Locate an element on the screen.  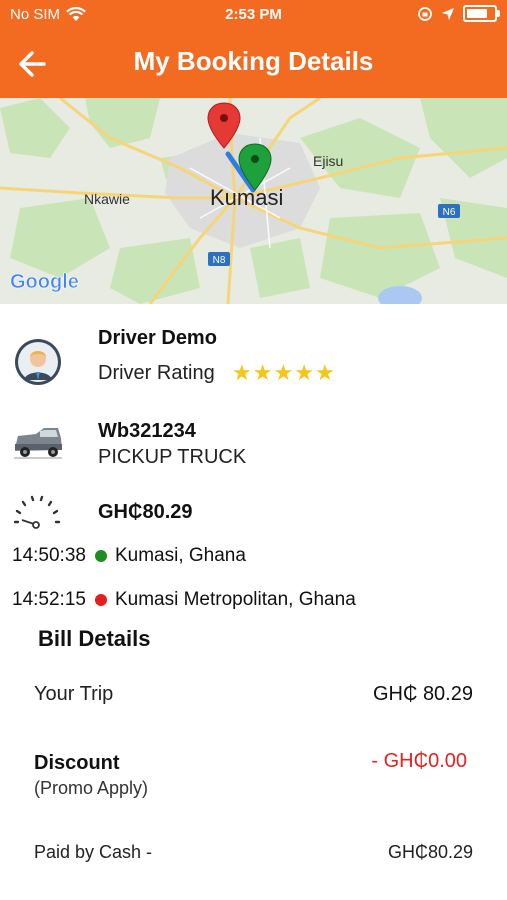
map-label-nkawie: Nkawie is located at coordinates (107, 199).